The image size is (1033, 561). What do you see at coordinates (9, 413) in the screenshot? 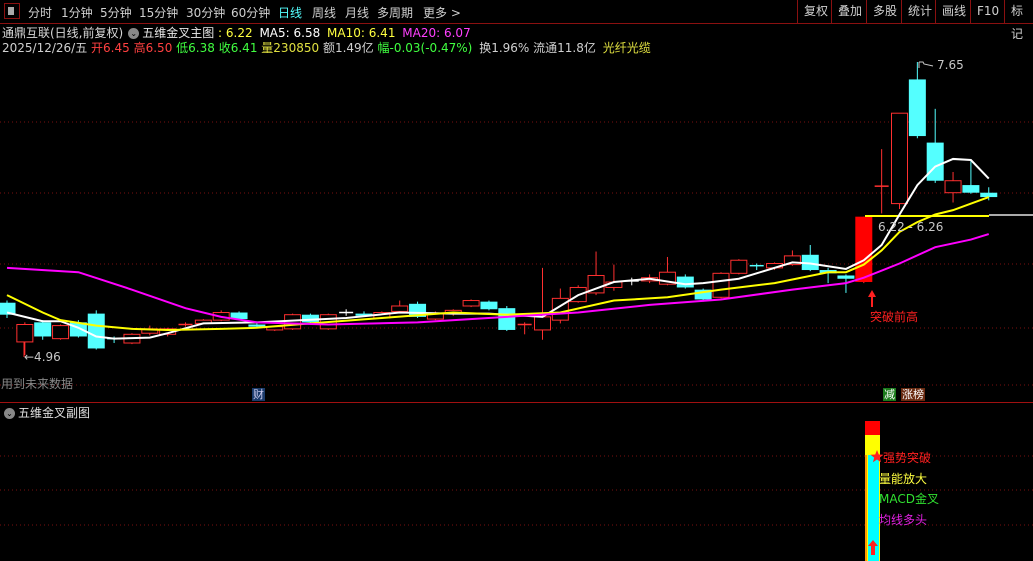
I see `sub-indicator-dropdown-icon: ⌄` at bounding box center [9, 413].